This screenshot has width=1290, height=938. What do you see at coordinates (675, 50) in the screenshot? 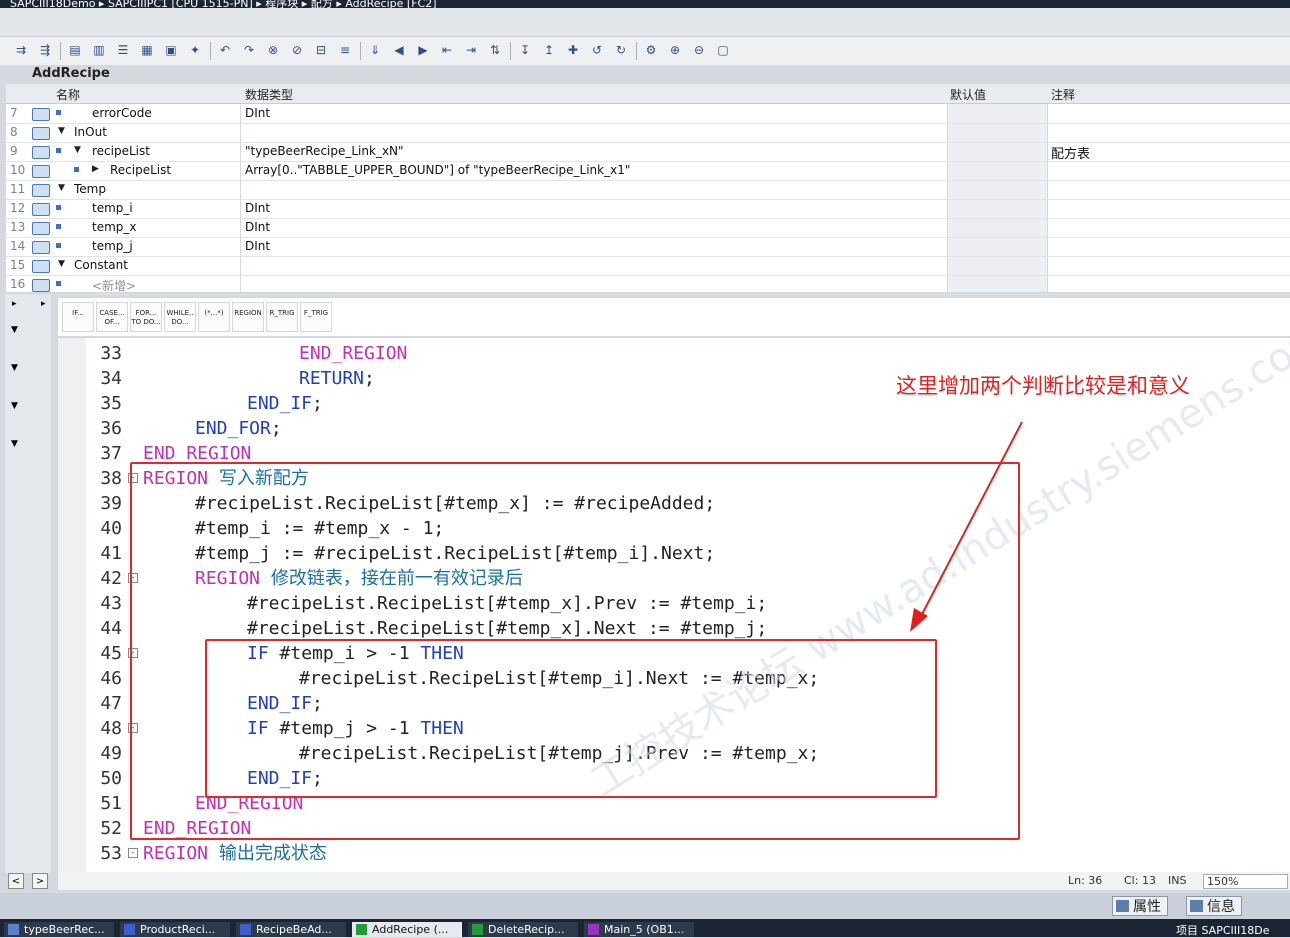
I see `toolbar-button-icon: ⊕` at bounding box center [675, 50].